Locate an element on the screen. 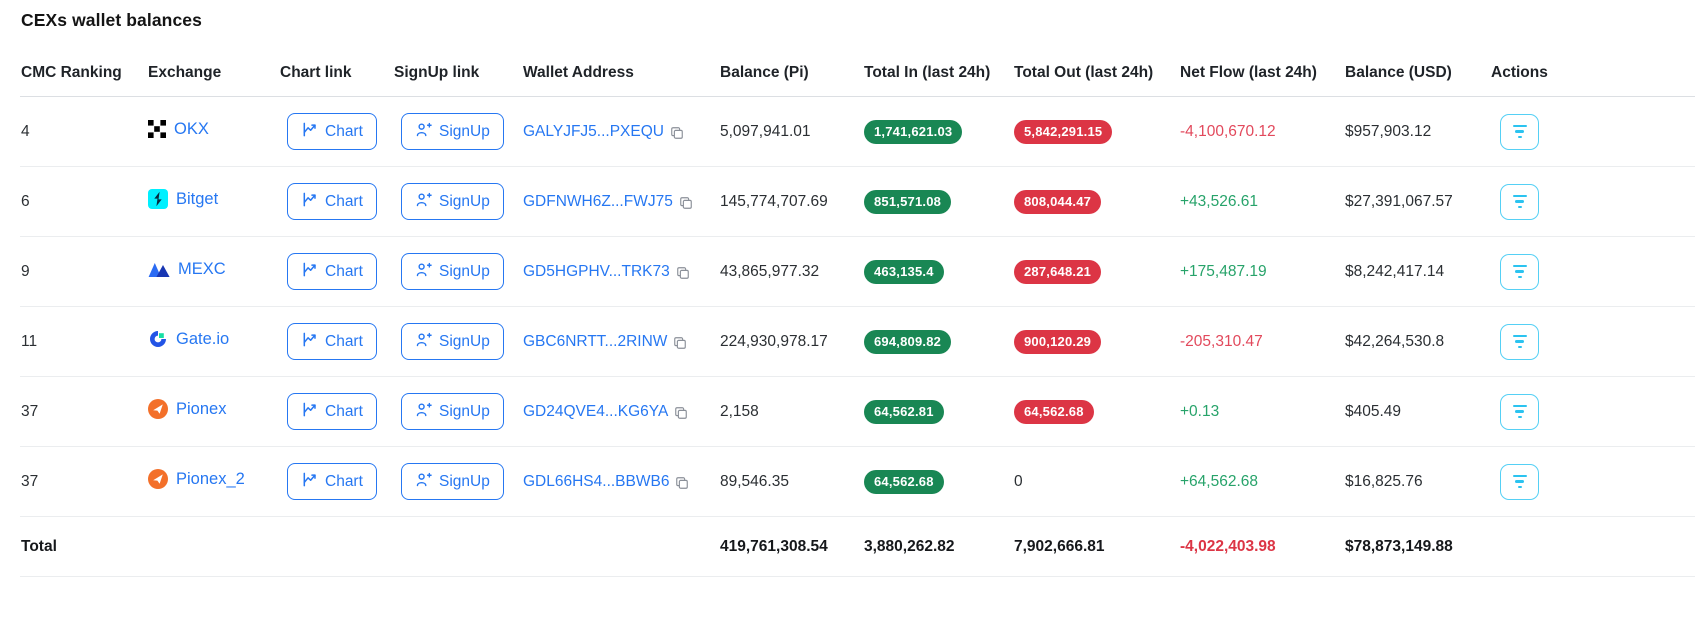 The image size is (1707, 635). balance-usd-value: $8,242,417.14 is located at coordinates (1417, 271).